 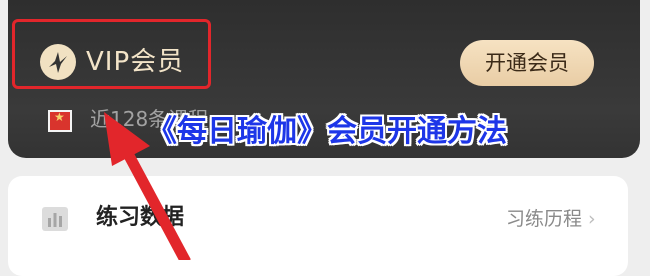 I want to click on overlay-title: 《每日瑜伽》会员开通方法, so click(x=327, y=131).